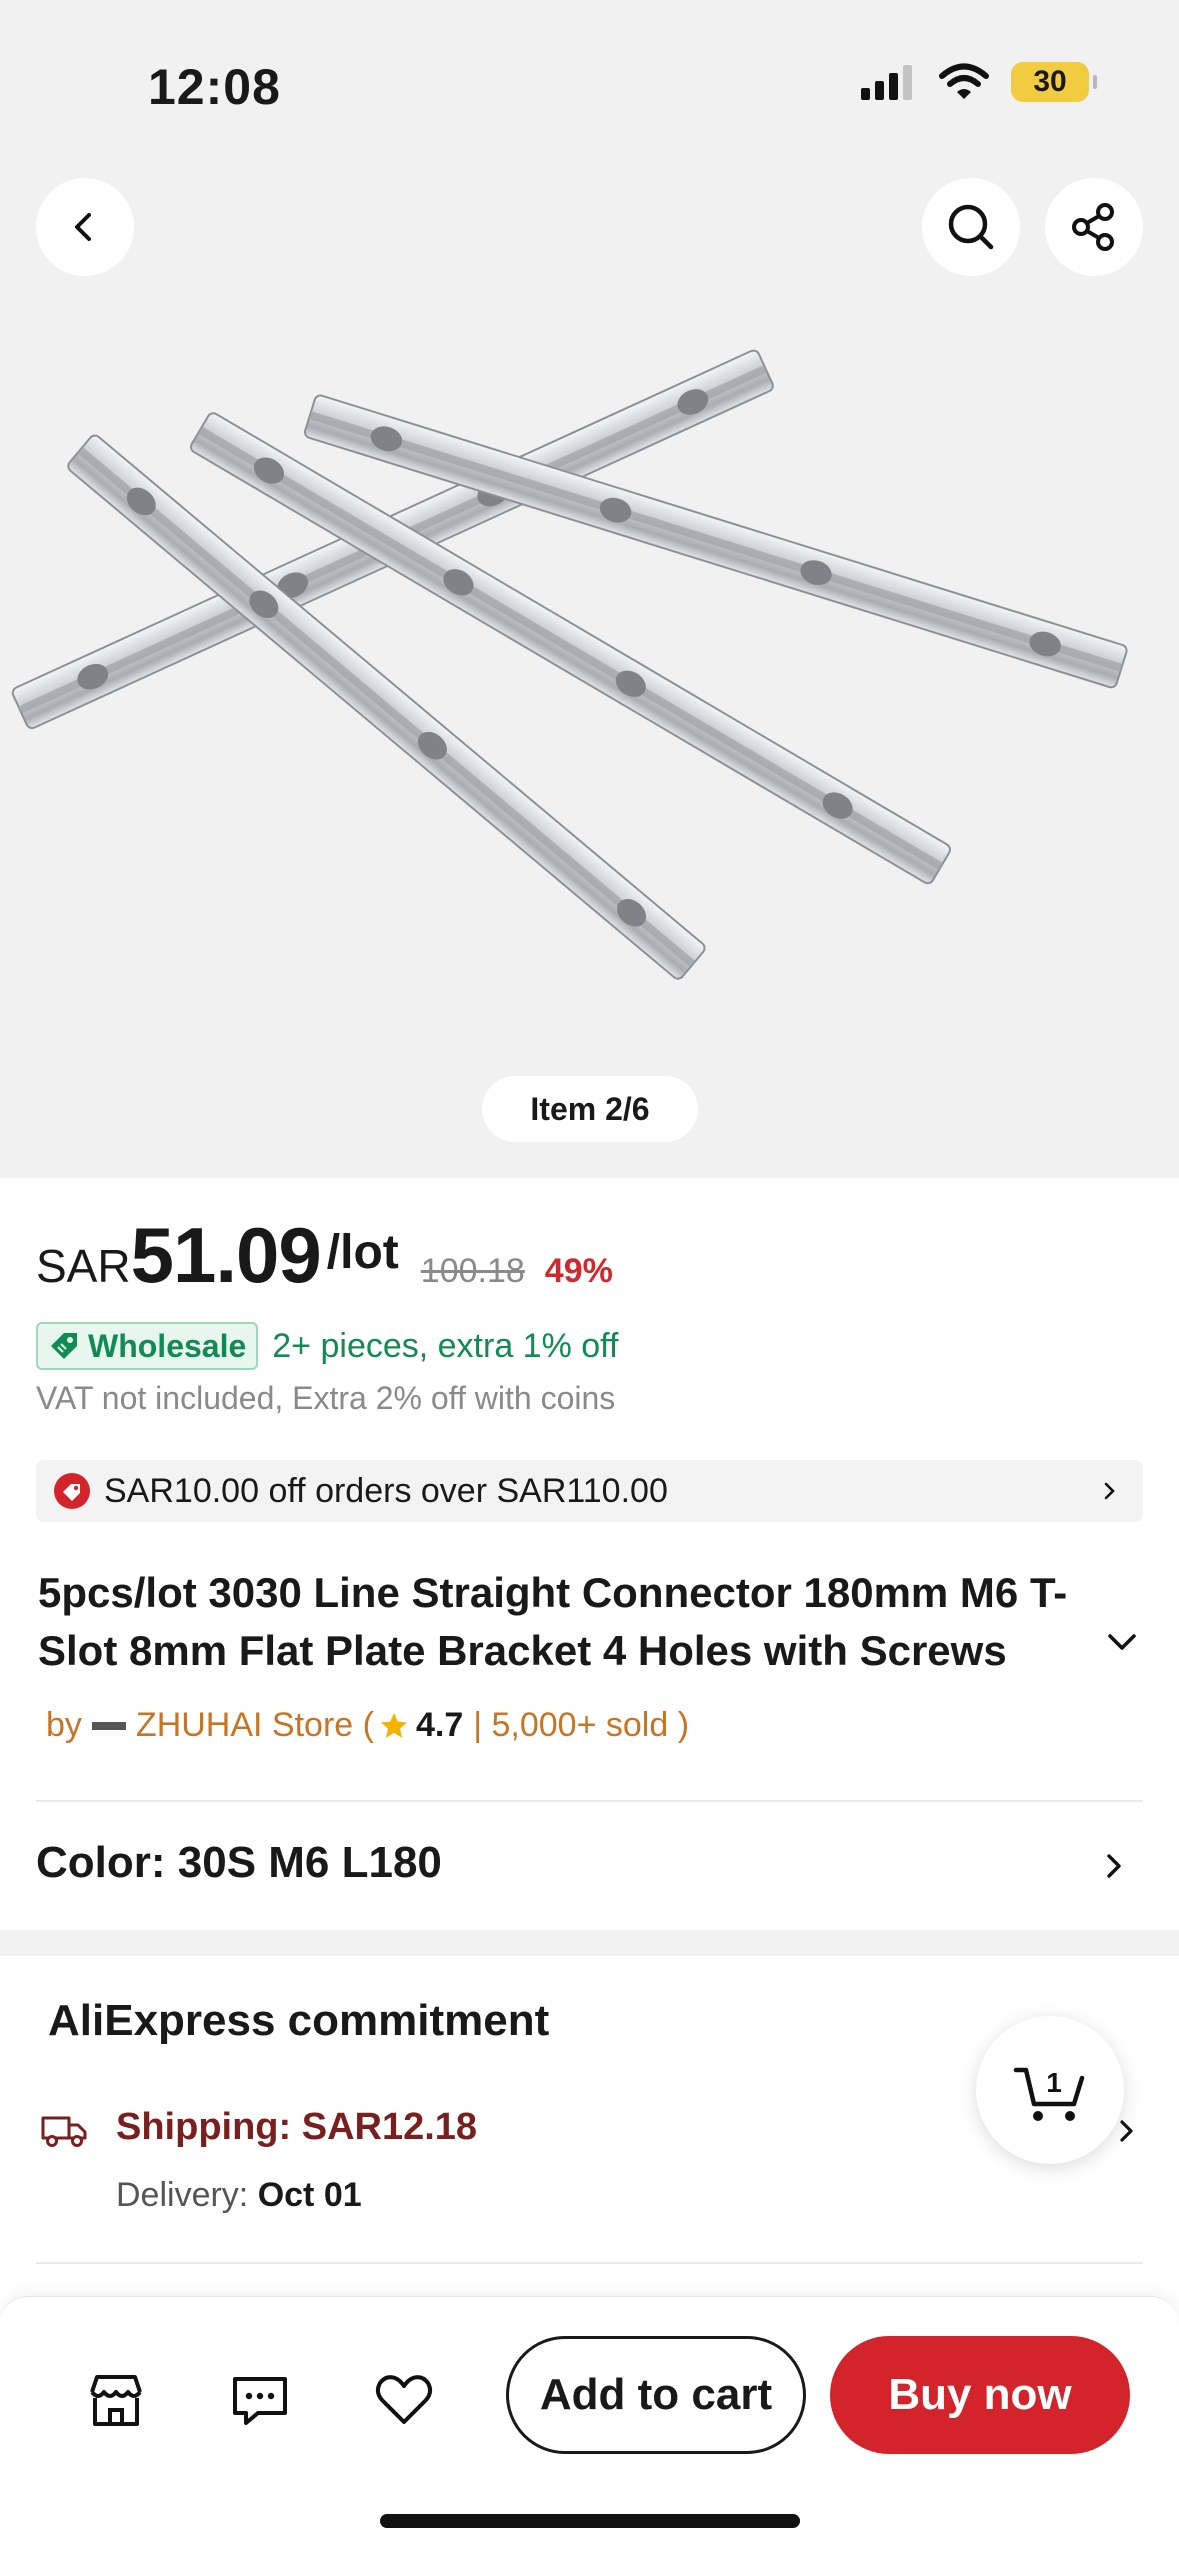  Describe the element at coordinates (226, 1255) in the screenshot. I see `price-amount: 51.09` at that location.